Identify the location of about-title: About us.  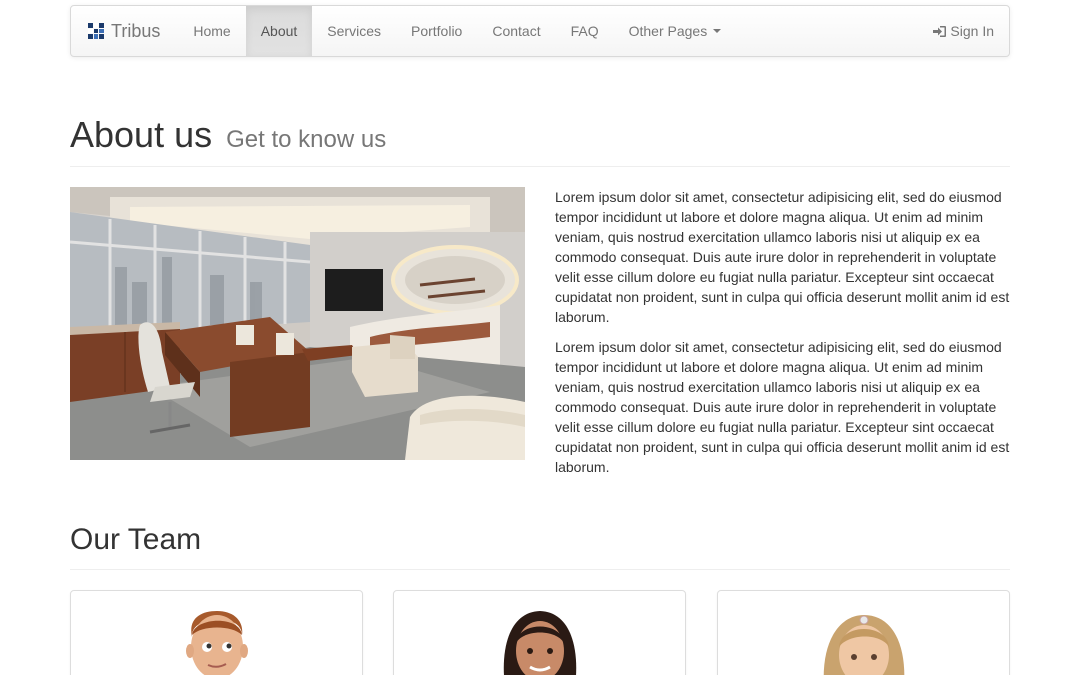
(141, 134).